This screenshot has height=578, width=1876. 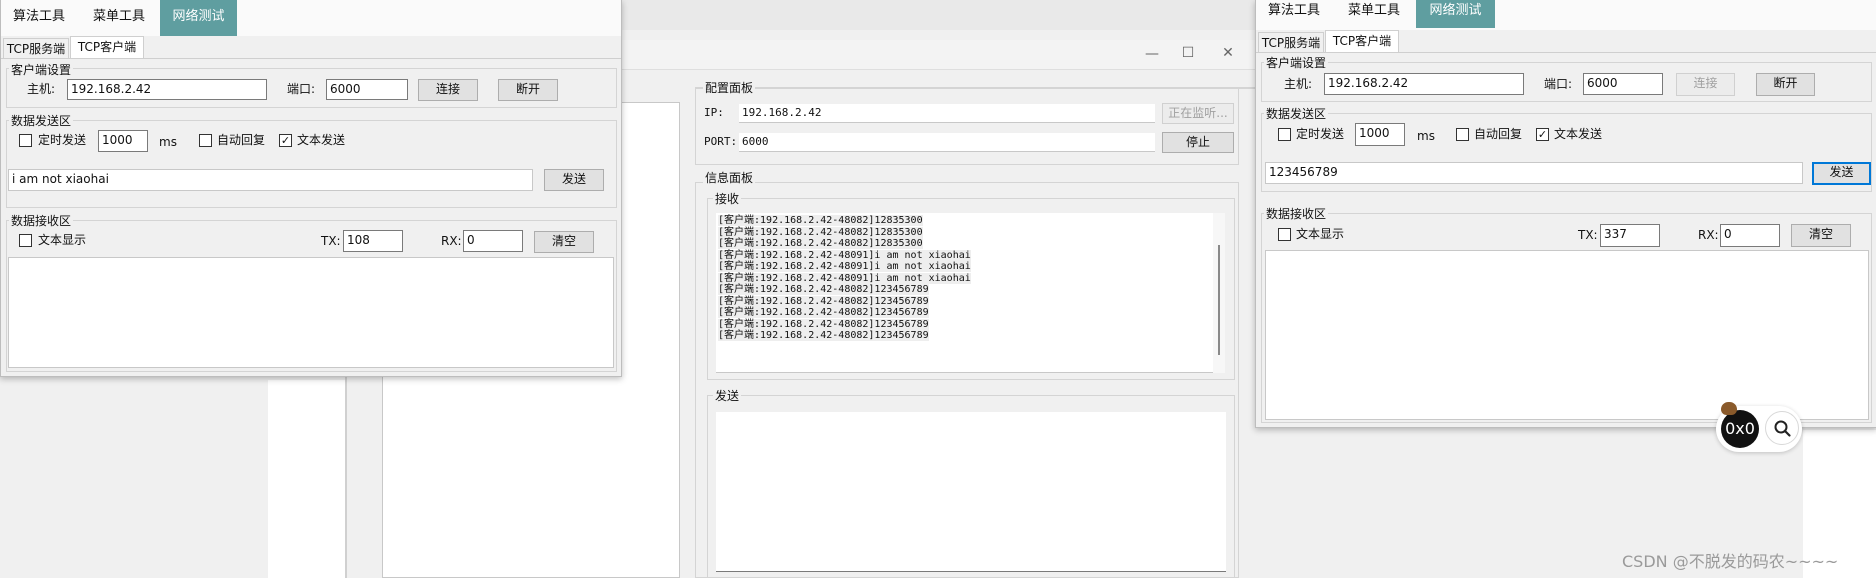 What do you see at coordinates (1284, 234) in the screenshot?
I see `text-display-checkbox-right` at bounding box center [1284, 234].